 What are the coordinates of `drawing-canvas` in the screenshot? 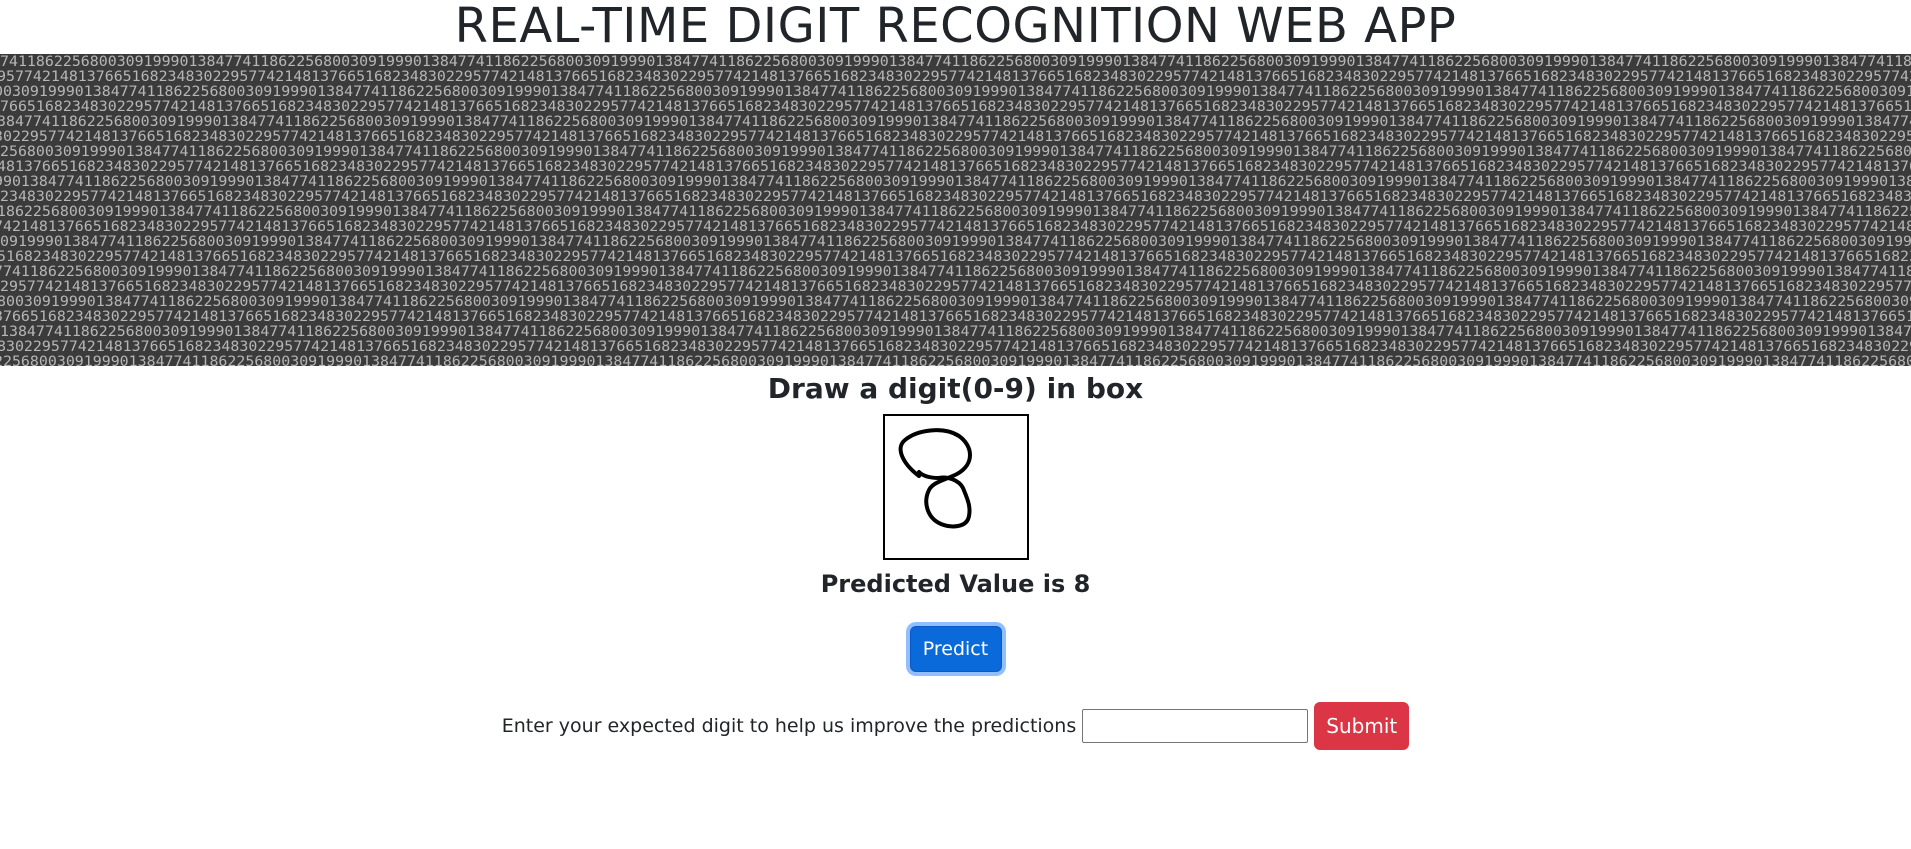 It's located at (955, 487).